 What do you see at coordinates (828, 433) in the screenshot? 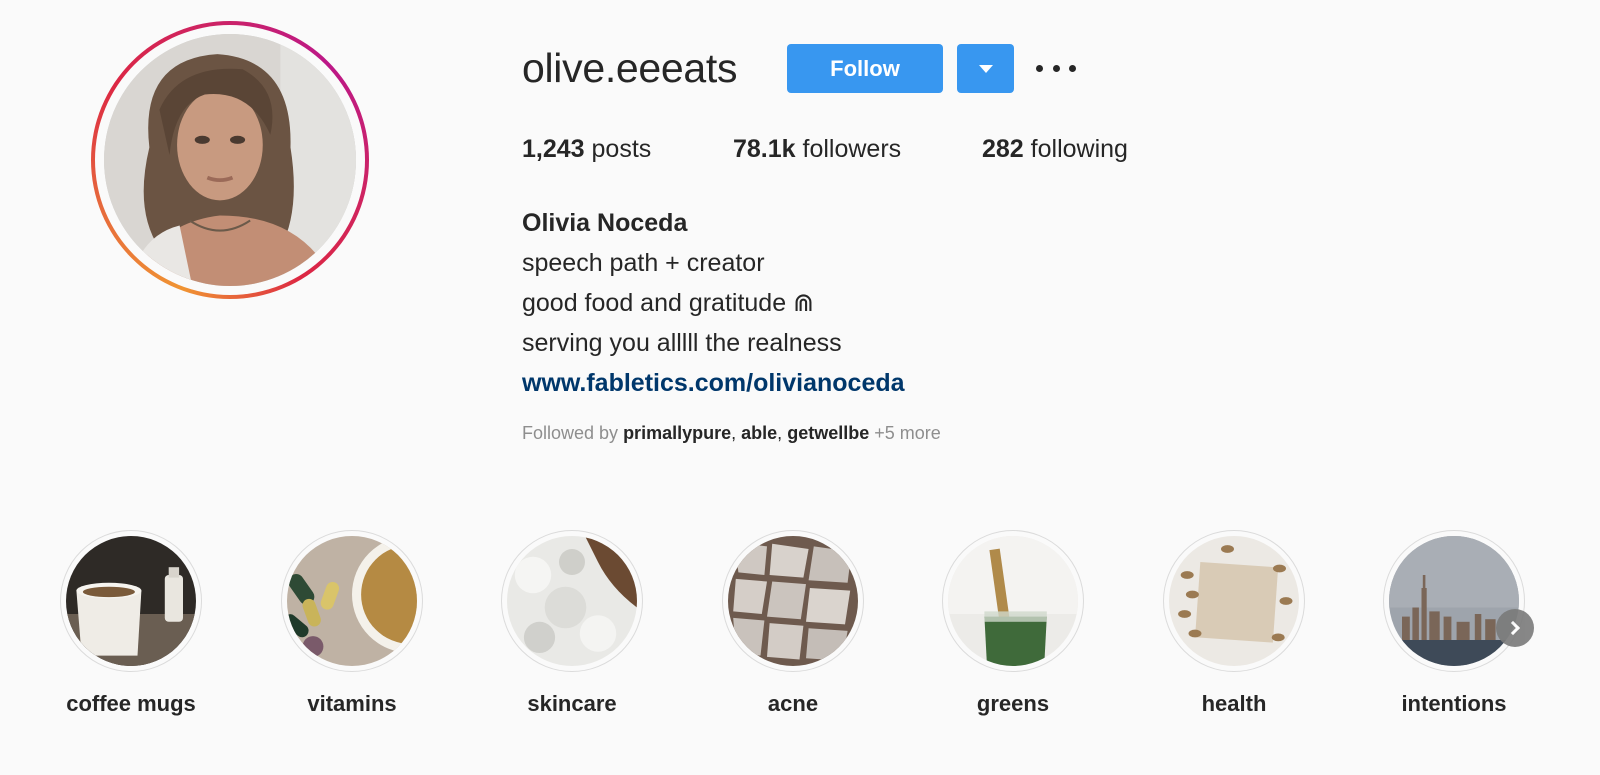
I see `followed-by-account: getwellbe` at bounding box center [828, 433].